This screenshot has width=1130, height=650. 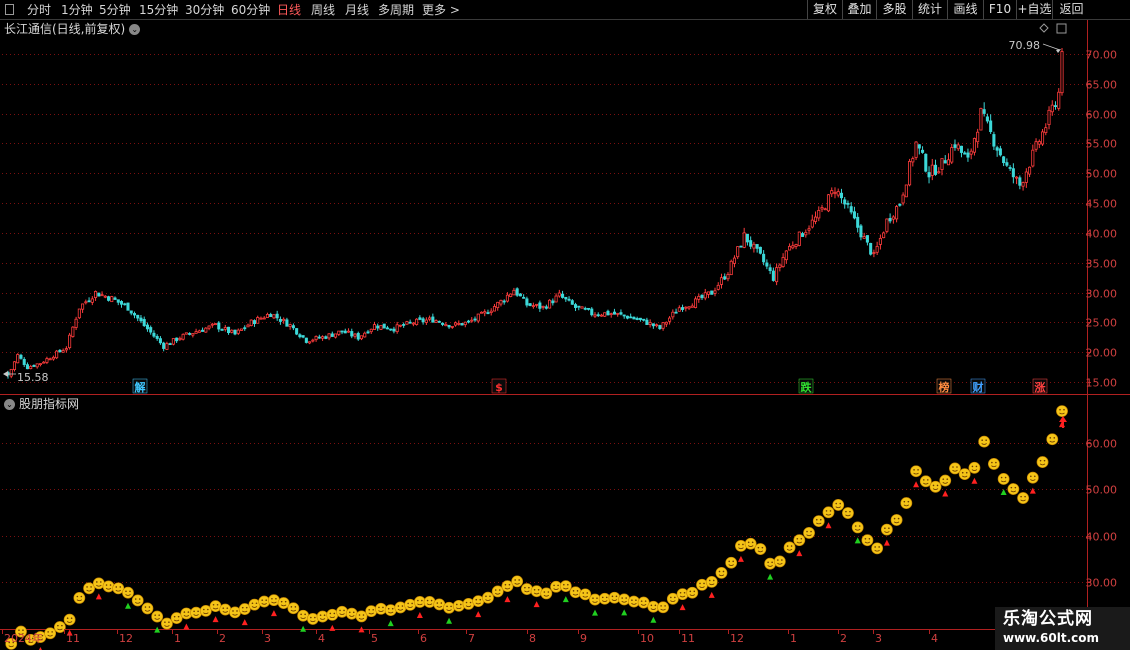 I want to click on date-tick-label: 1, so click(x=793, y=638).